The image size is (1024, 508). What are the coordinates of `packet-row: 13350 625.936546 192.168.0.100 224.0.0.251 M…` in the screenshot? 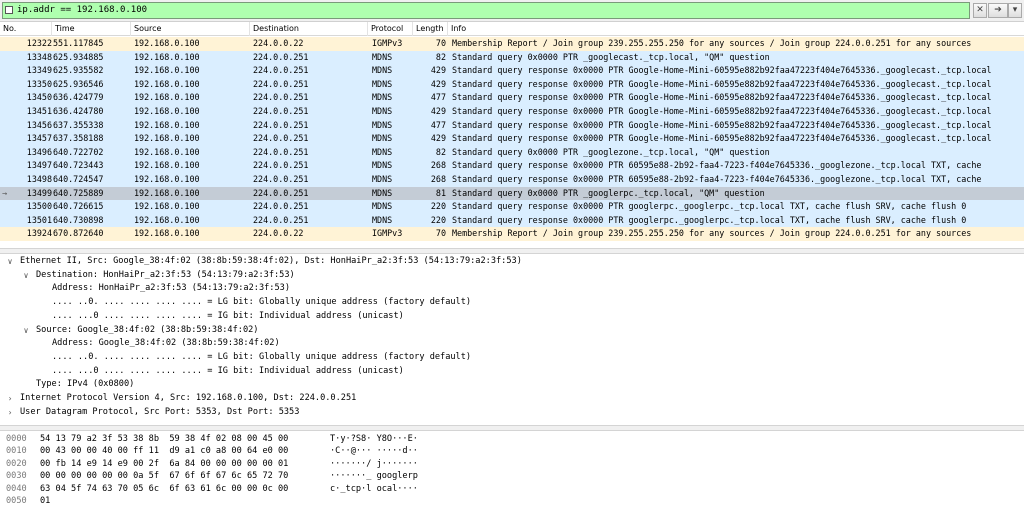 It's located at (512, 84).